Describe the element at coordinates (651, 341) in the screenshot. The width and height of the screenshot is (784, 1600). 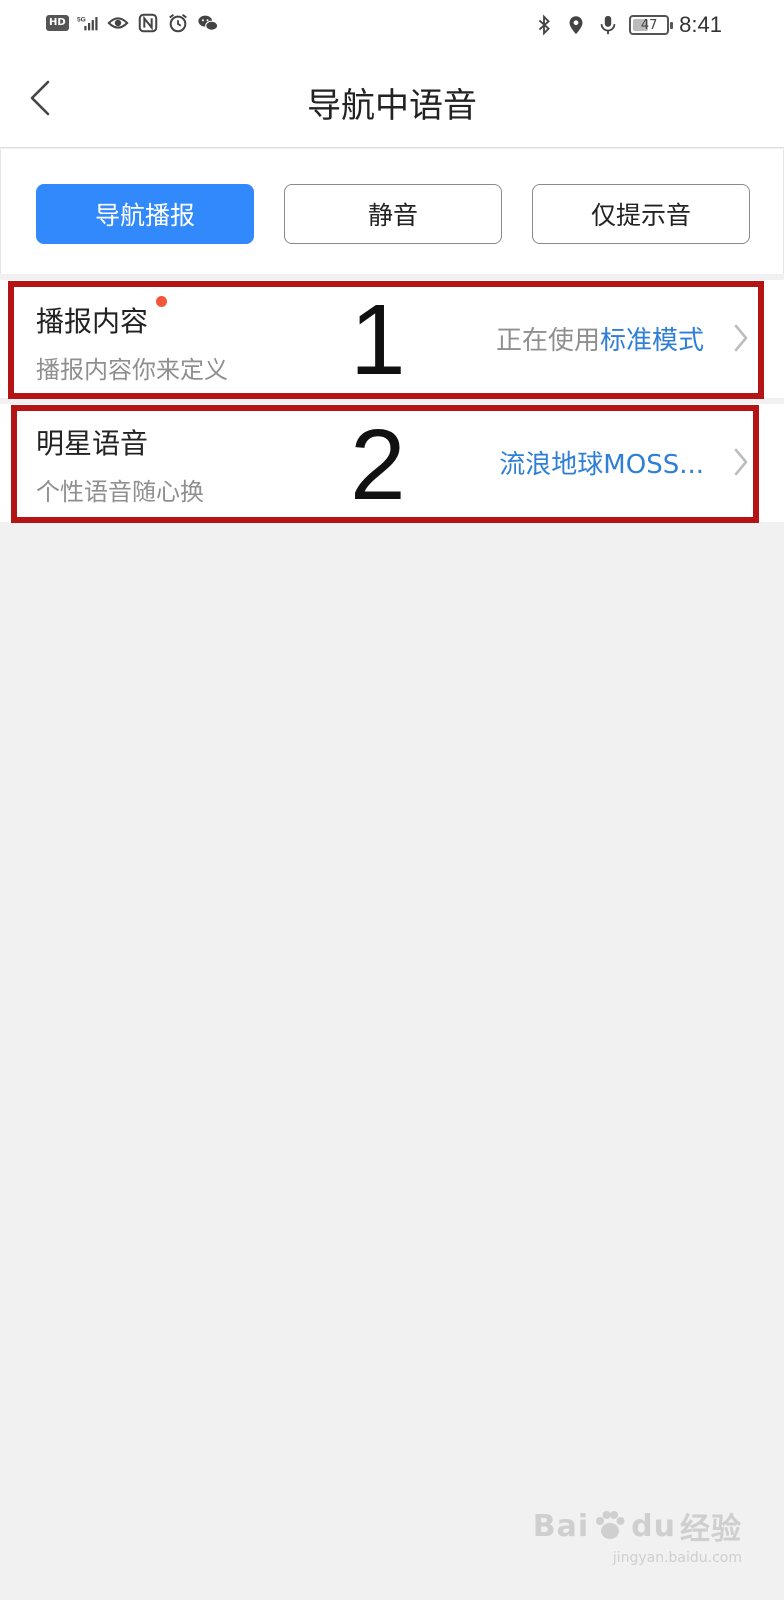
I see `value-link: 标准模式` at that location.